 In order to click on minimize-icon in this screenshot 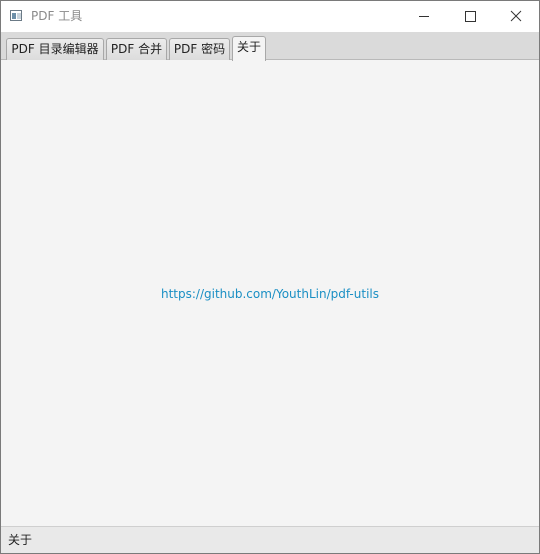, I will do `click(424, 16)`.